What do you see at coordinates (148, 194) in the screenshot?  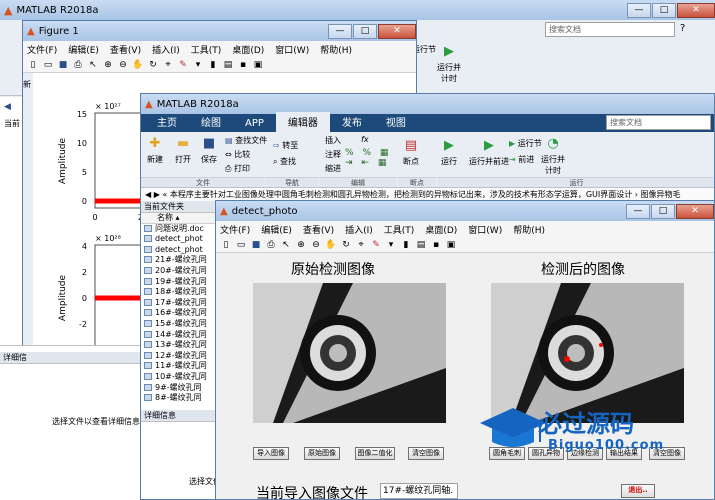 I see `path-back-icon: ◀` at bounding box center [148, 194].